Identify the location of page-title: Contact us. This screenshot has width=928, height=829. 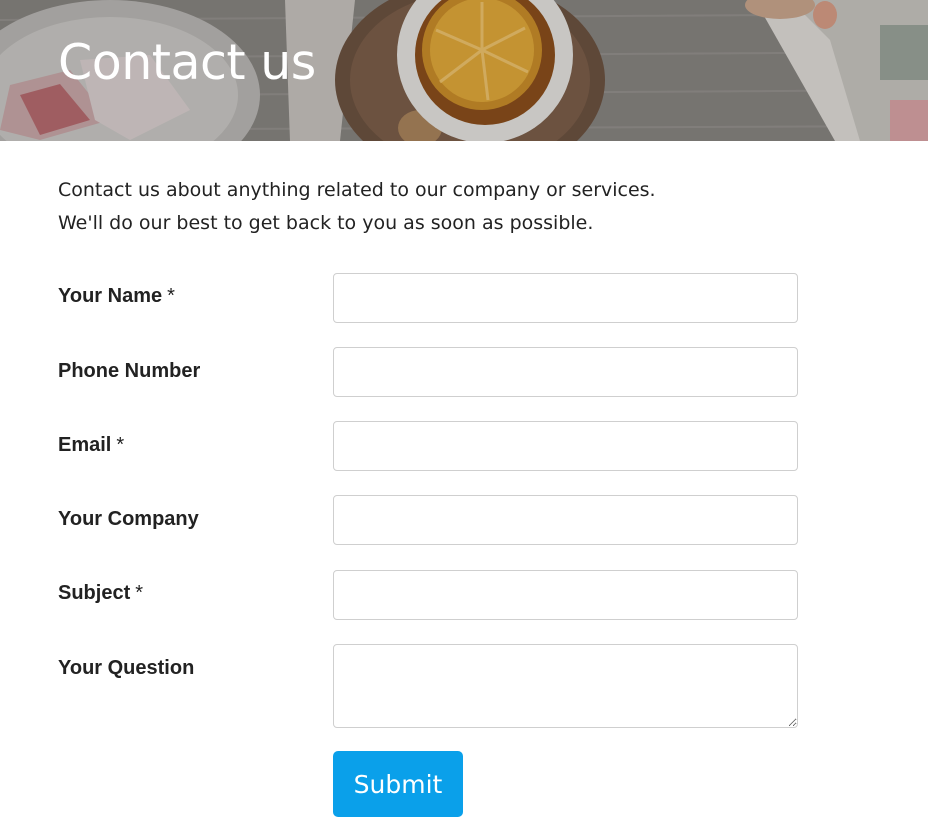
(187, 62).